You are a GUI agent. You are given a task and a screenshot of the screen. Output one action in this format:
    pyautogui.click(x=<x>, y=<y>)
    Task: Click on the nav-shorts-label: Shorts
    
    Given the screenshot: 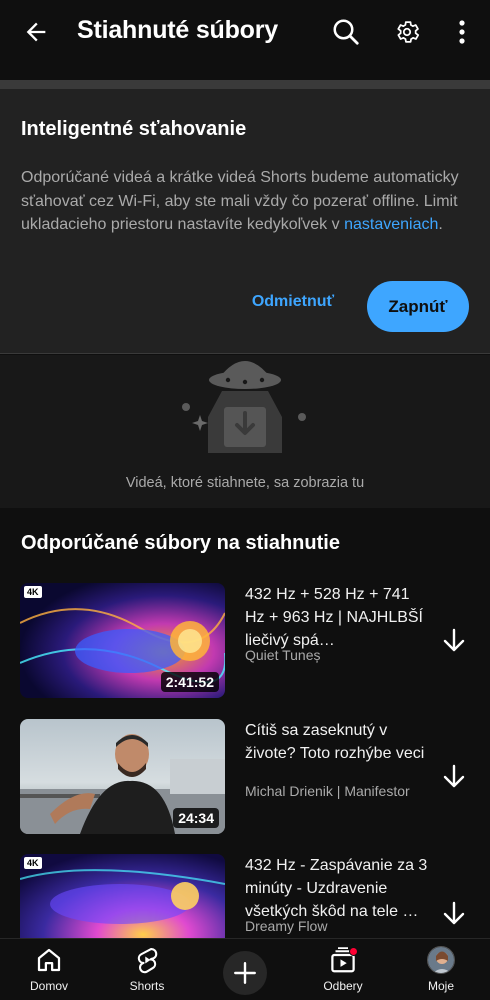 What is the action you would take?
    pyautogui.click(x=147, y=986)
    